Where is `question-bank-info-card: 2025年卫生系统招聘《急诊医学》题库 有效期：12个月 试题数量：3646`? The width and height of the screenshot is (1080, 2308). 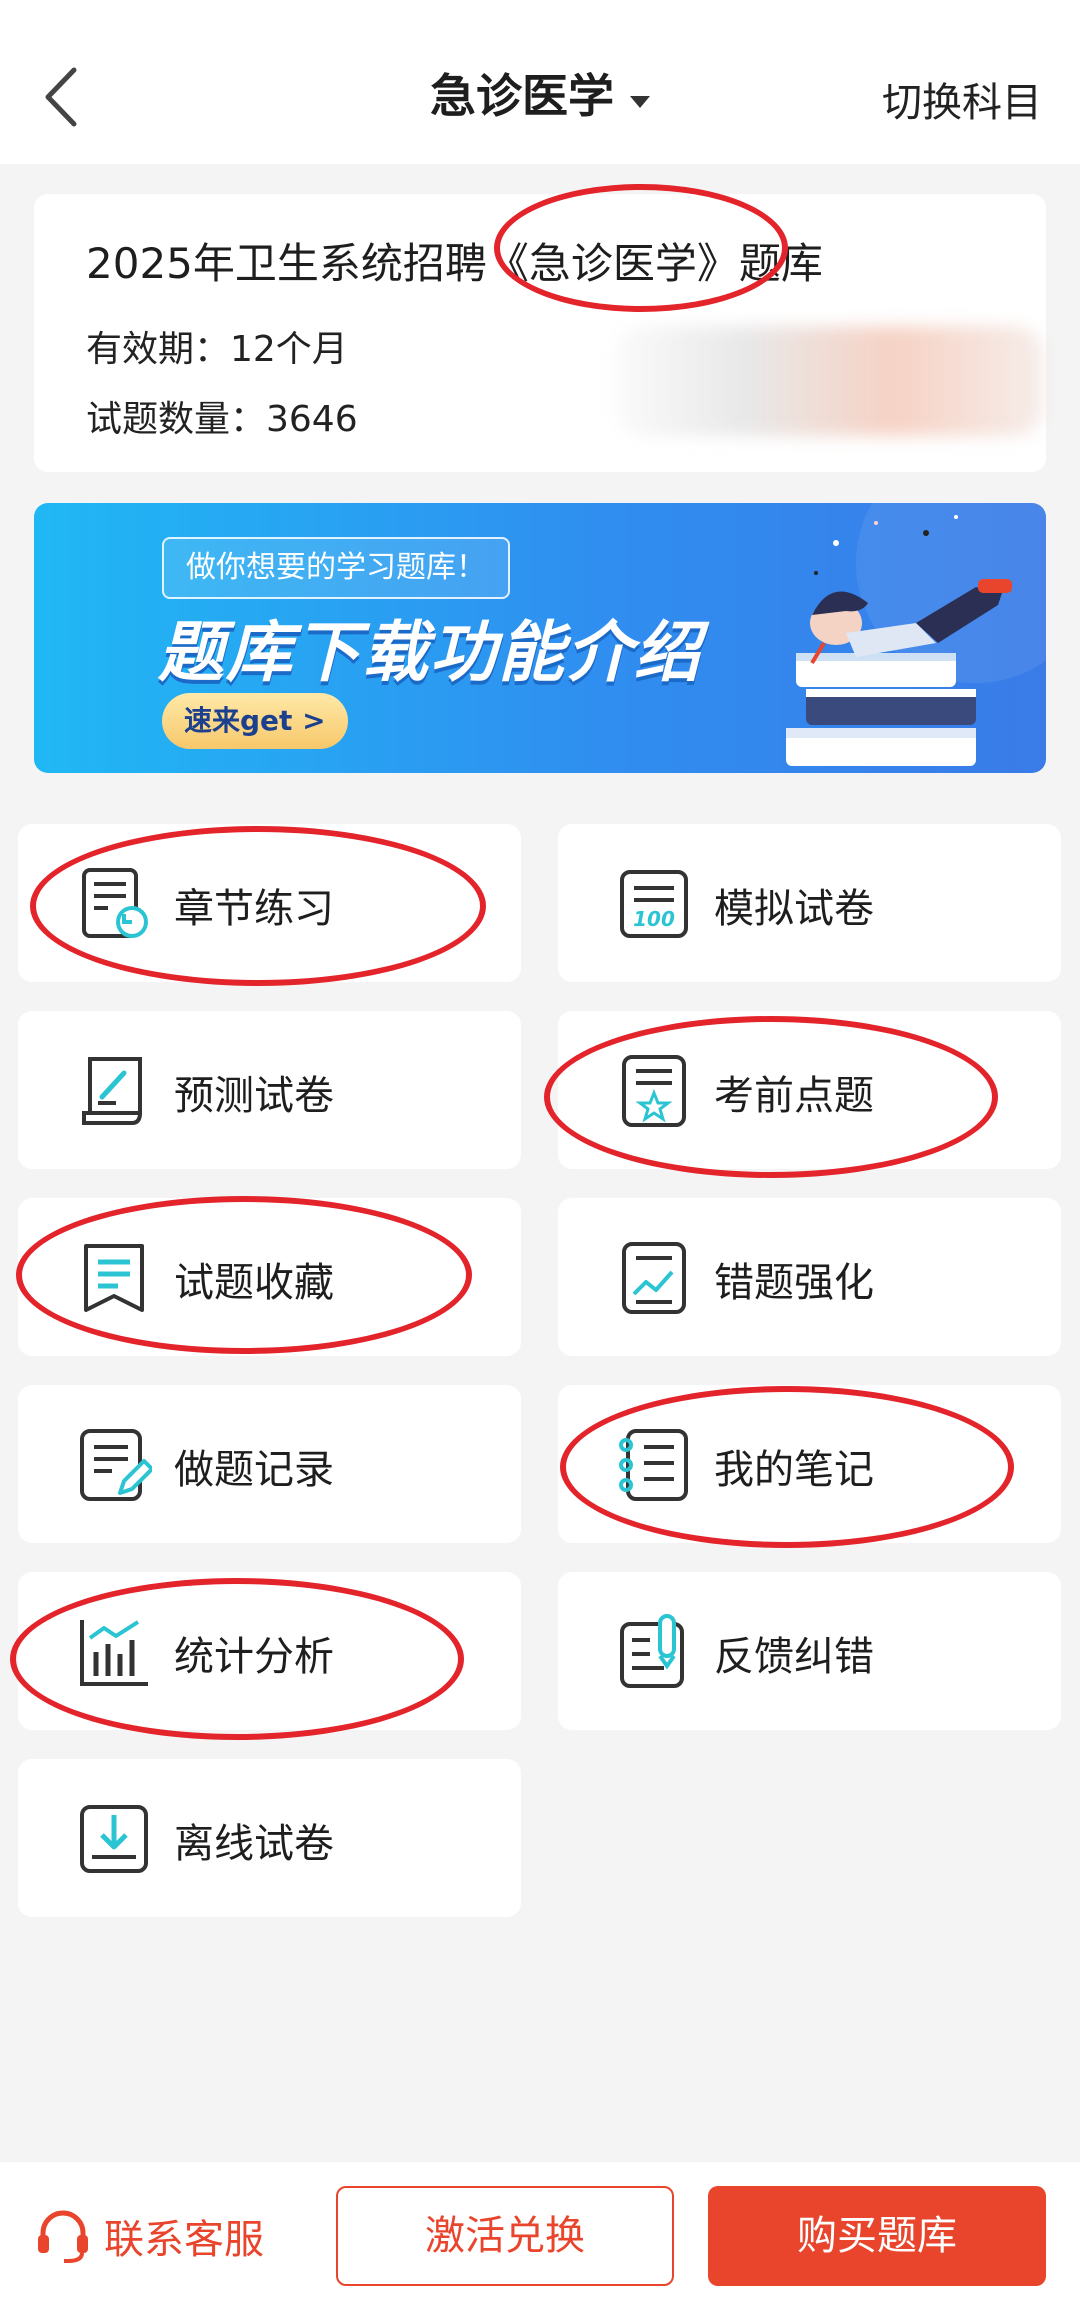 question-bank-info-card: 2025年卫生系统招聘《急诊医学》题库 有效期：12个月 试题数量：3646 is located at coordinates (540, 333).